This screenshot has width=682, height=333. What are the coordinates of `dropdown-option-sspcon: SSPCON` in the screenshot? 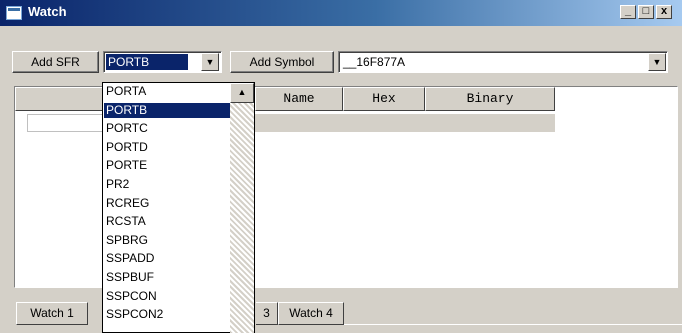 It's located at (168, 296).